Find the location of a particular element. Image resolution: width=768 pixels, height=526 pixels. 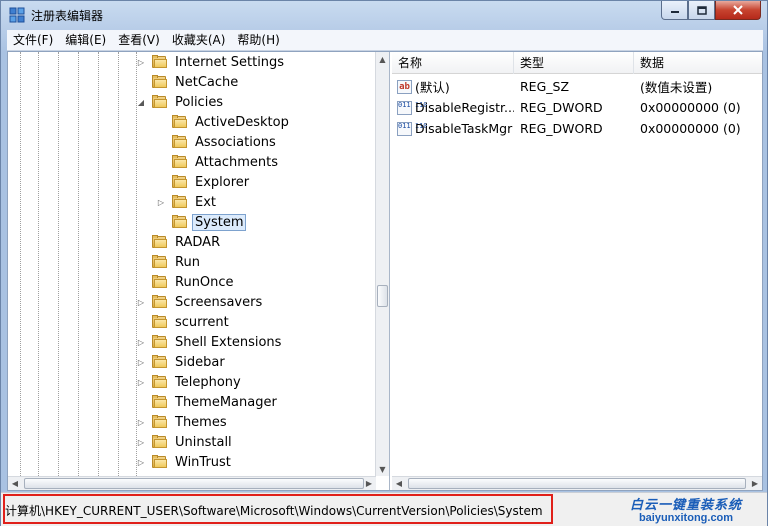

tree-item: Run is located at coordinates (169, 262).